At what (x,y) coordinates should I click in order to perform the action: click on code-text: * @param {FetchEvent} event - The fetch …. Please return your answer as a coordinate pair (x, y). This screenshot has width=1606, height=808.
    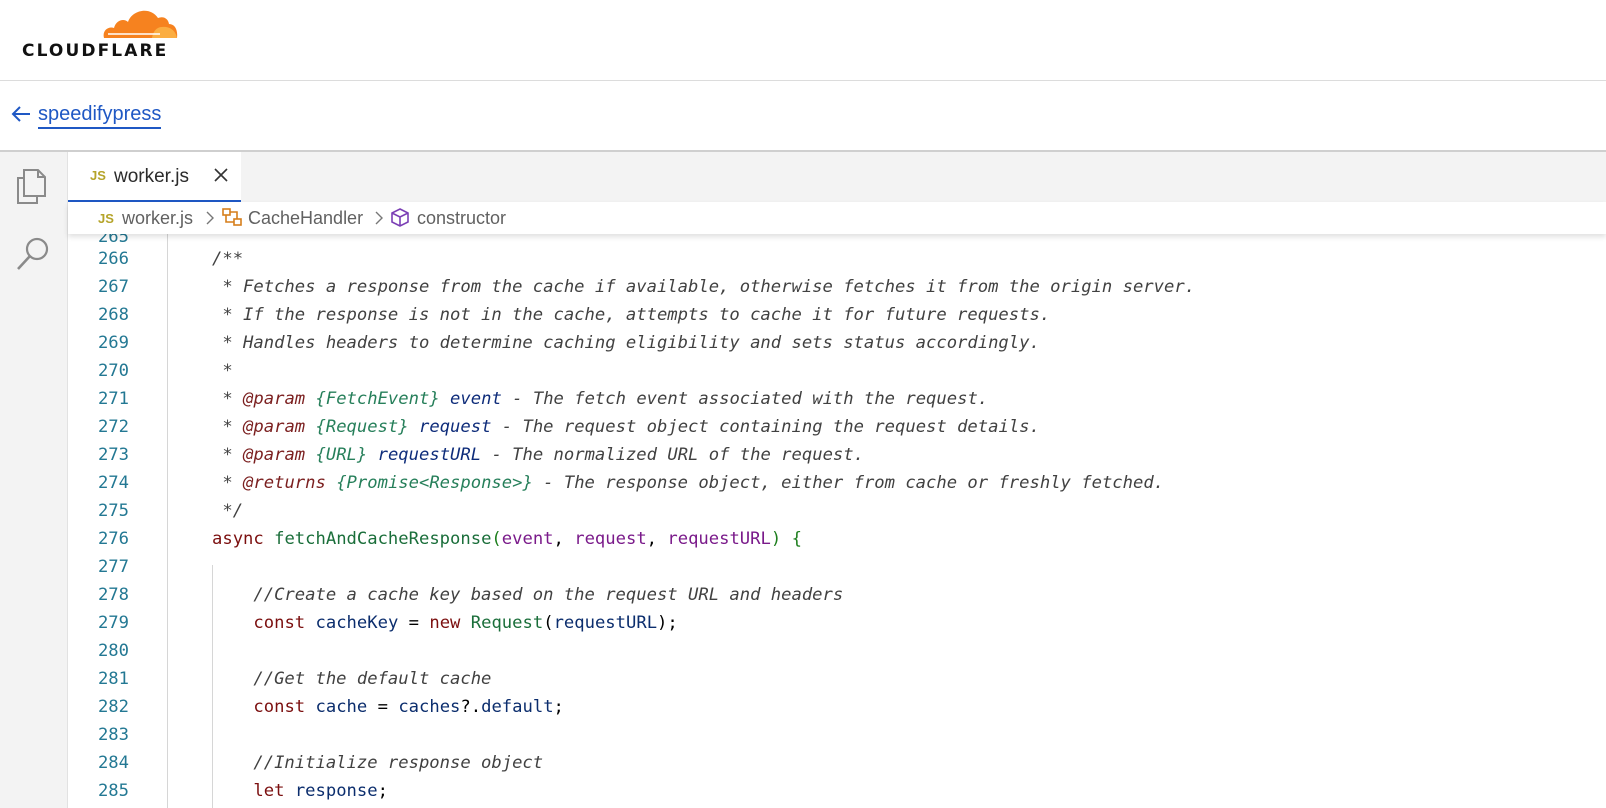
    Looking at the image, I should click on (600, 399).